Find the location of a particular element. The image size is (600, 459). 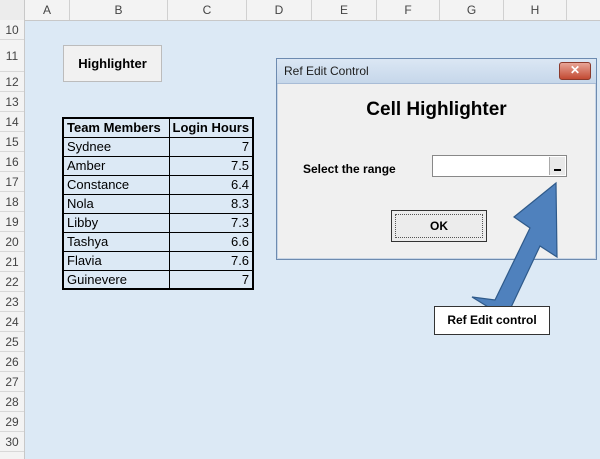

table-row: Flavia 7.6 is located at coordinates (158, 260).